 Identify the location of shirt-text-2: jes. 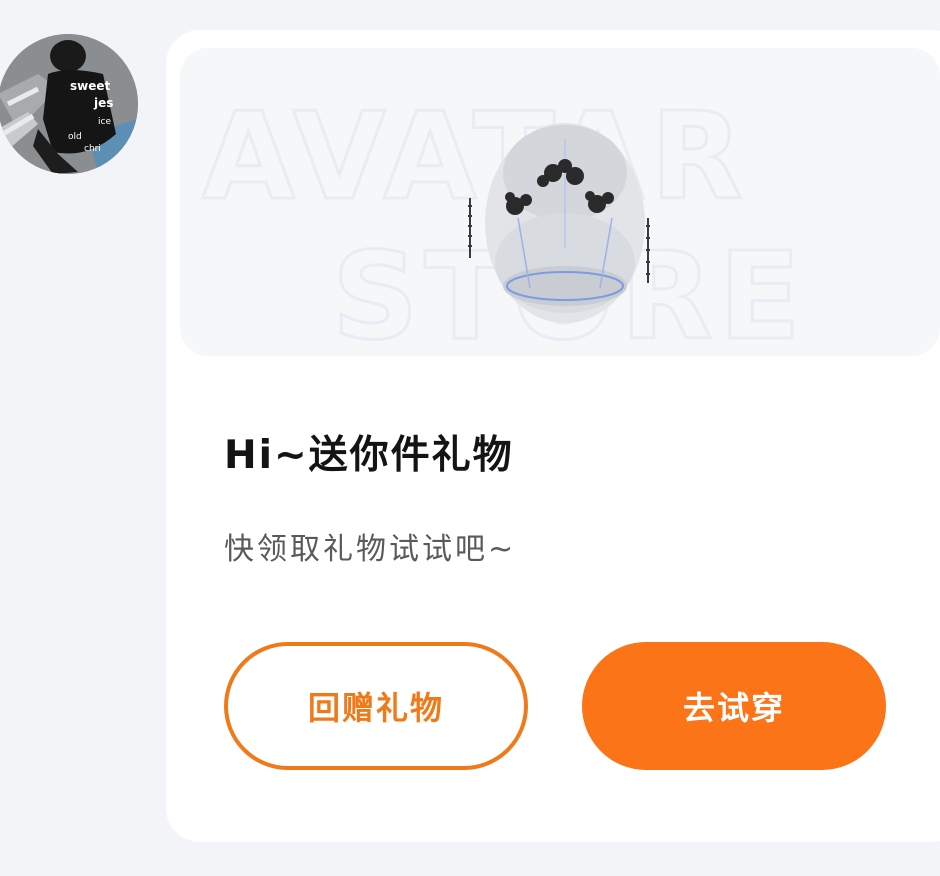
(103, 103).